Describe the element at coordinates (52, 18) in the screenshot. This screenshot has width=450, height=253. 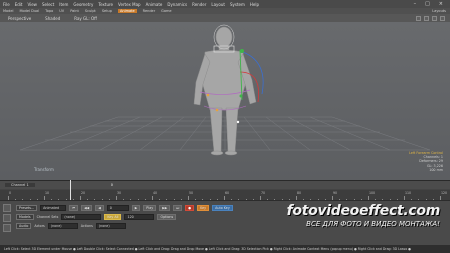
I see `shading-dropdown: Shaded` at that location.